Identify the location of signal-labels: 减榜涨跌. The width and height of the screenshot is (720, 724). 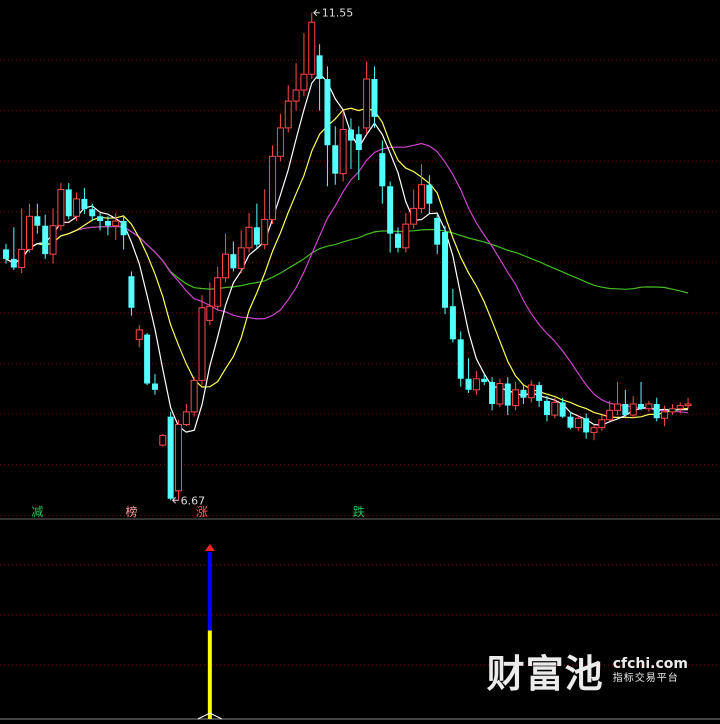
(197, 511).